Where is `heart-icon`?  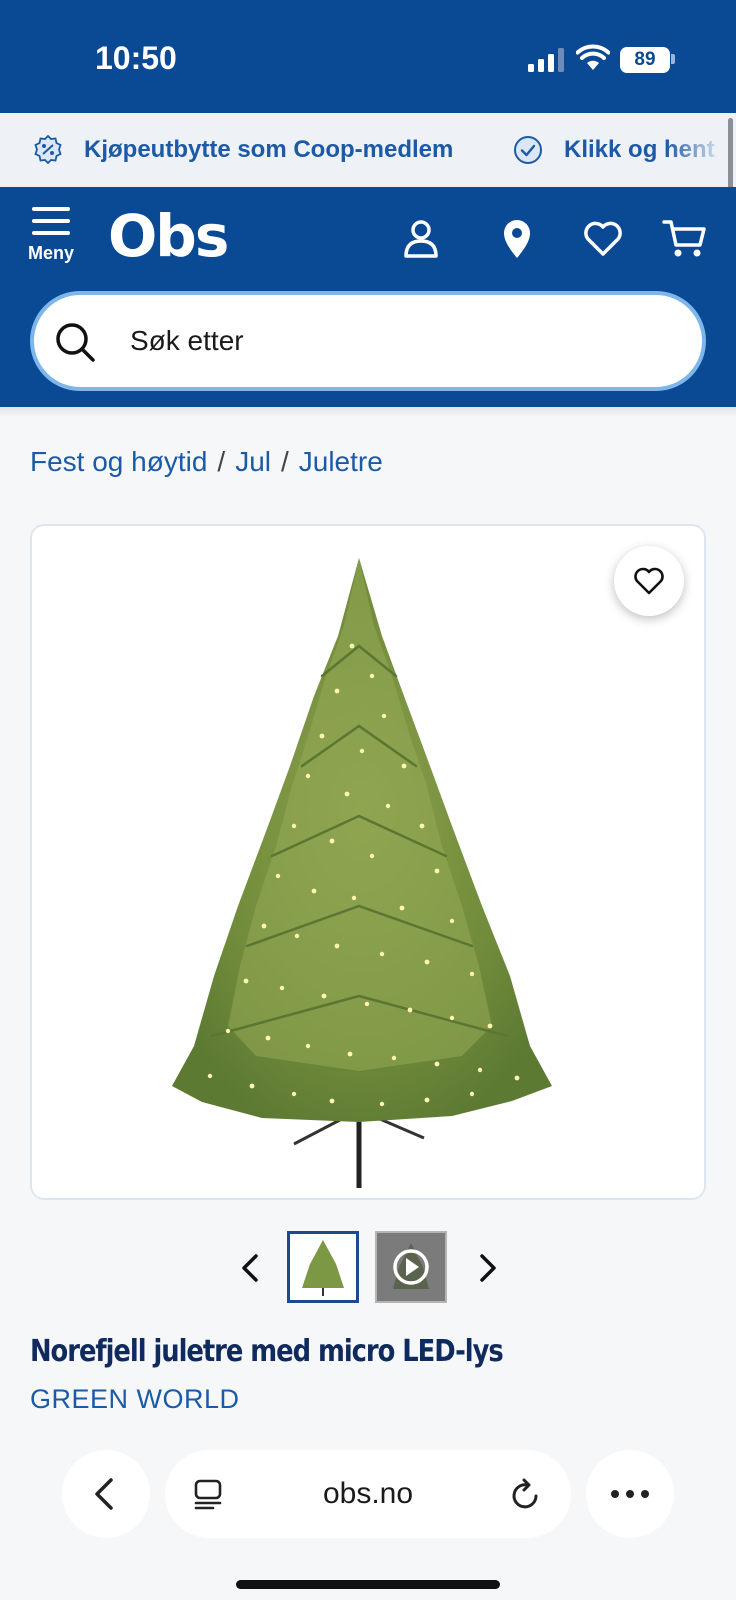
heart-icon is located at coordinates (603, 238).